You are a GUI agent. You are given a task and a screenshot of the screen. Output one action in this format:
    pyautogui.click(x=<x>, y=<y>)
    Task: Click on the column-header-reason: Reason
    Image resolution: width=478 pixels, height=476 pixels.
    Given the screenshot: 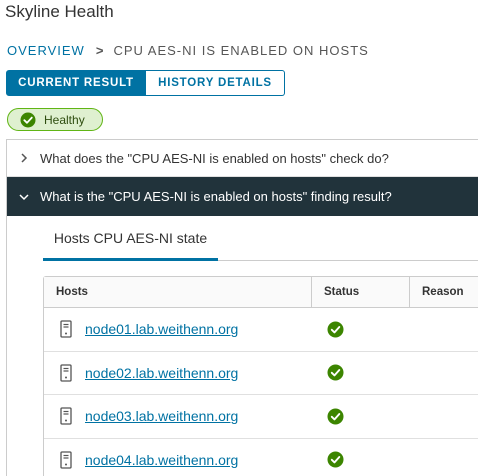 What is the action you would take?
    pyautogui.click(x=443, y=292)
    